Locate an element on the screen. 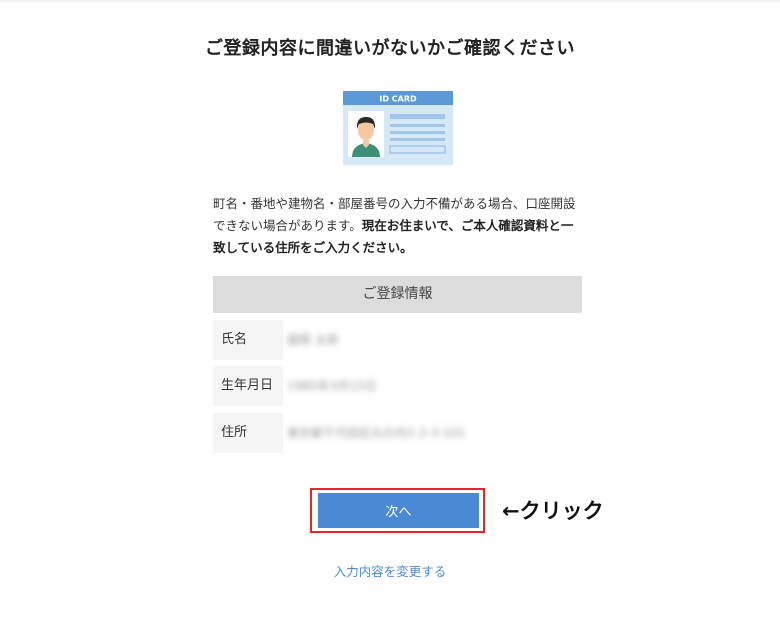  info-value: 東京都千代田区丸の内1-2-3-101 is located at coordinates (376, 433).